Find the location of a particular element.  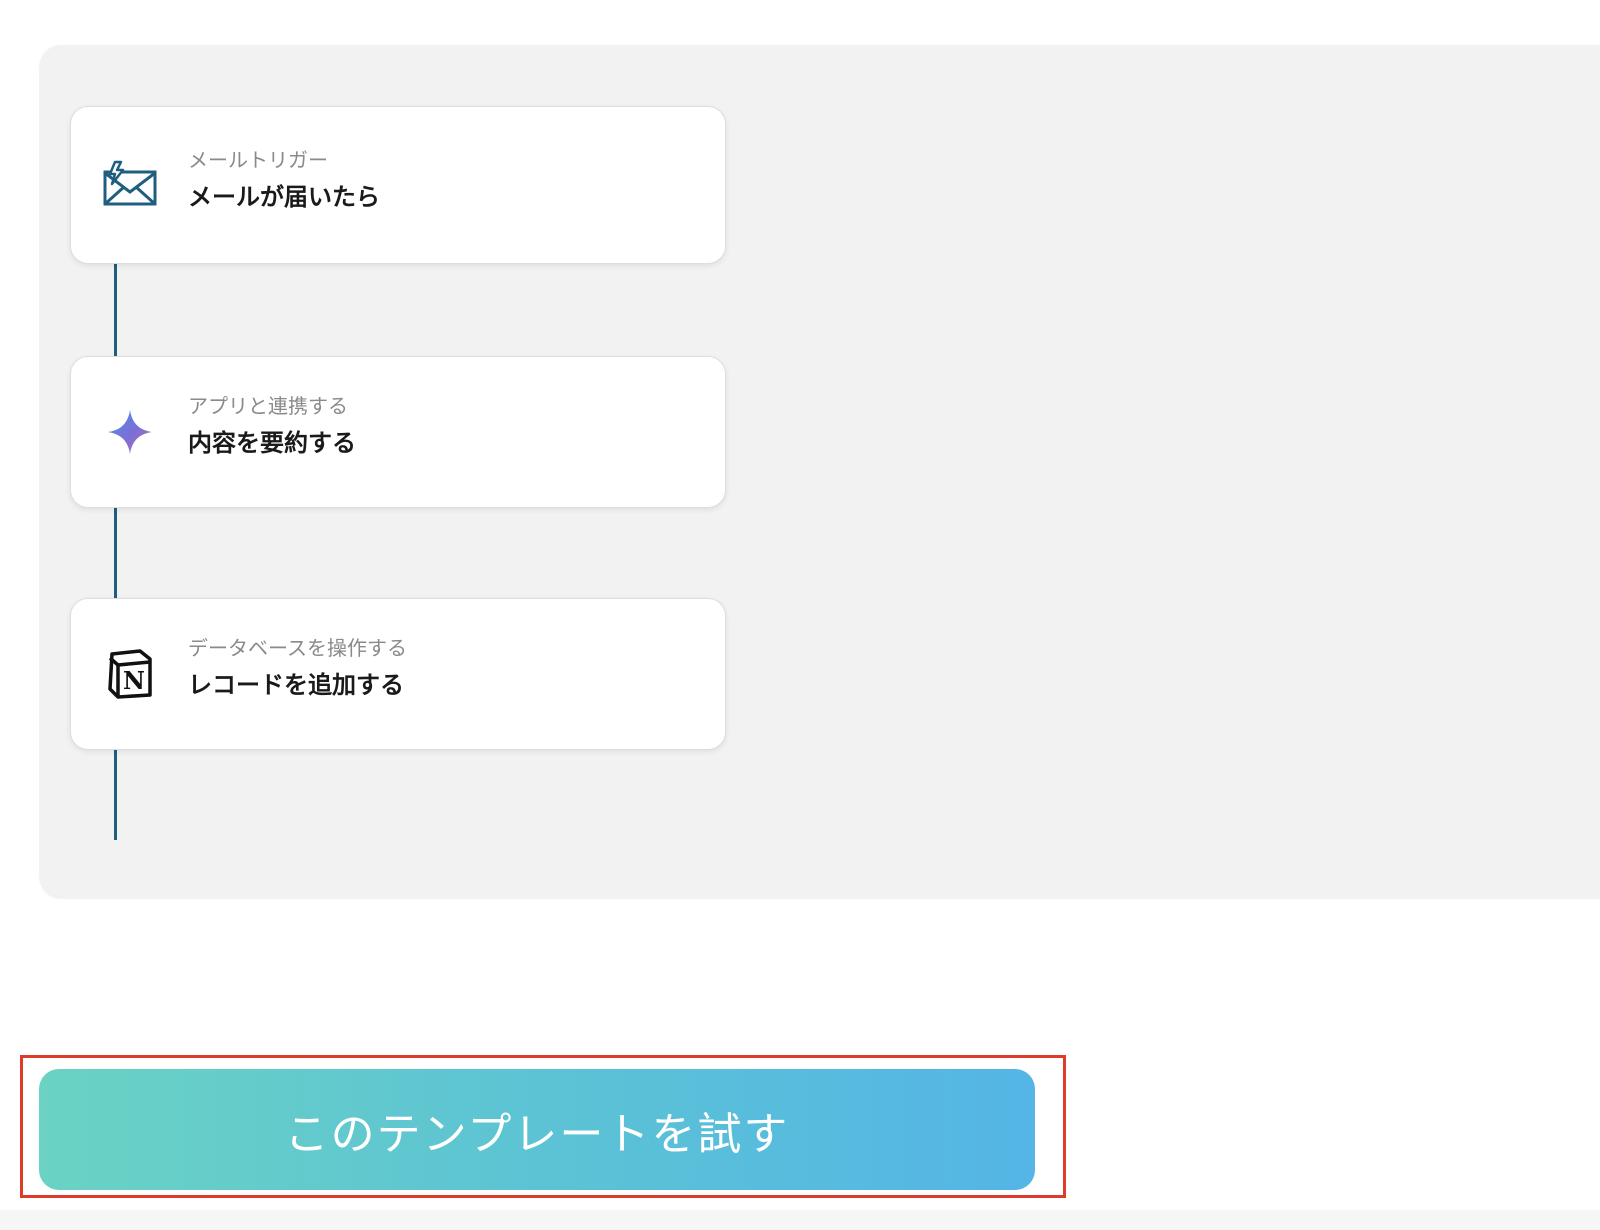

step-title: 内容を要約する is located at coordinates (272, 443).